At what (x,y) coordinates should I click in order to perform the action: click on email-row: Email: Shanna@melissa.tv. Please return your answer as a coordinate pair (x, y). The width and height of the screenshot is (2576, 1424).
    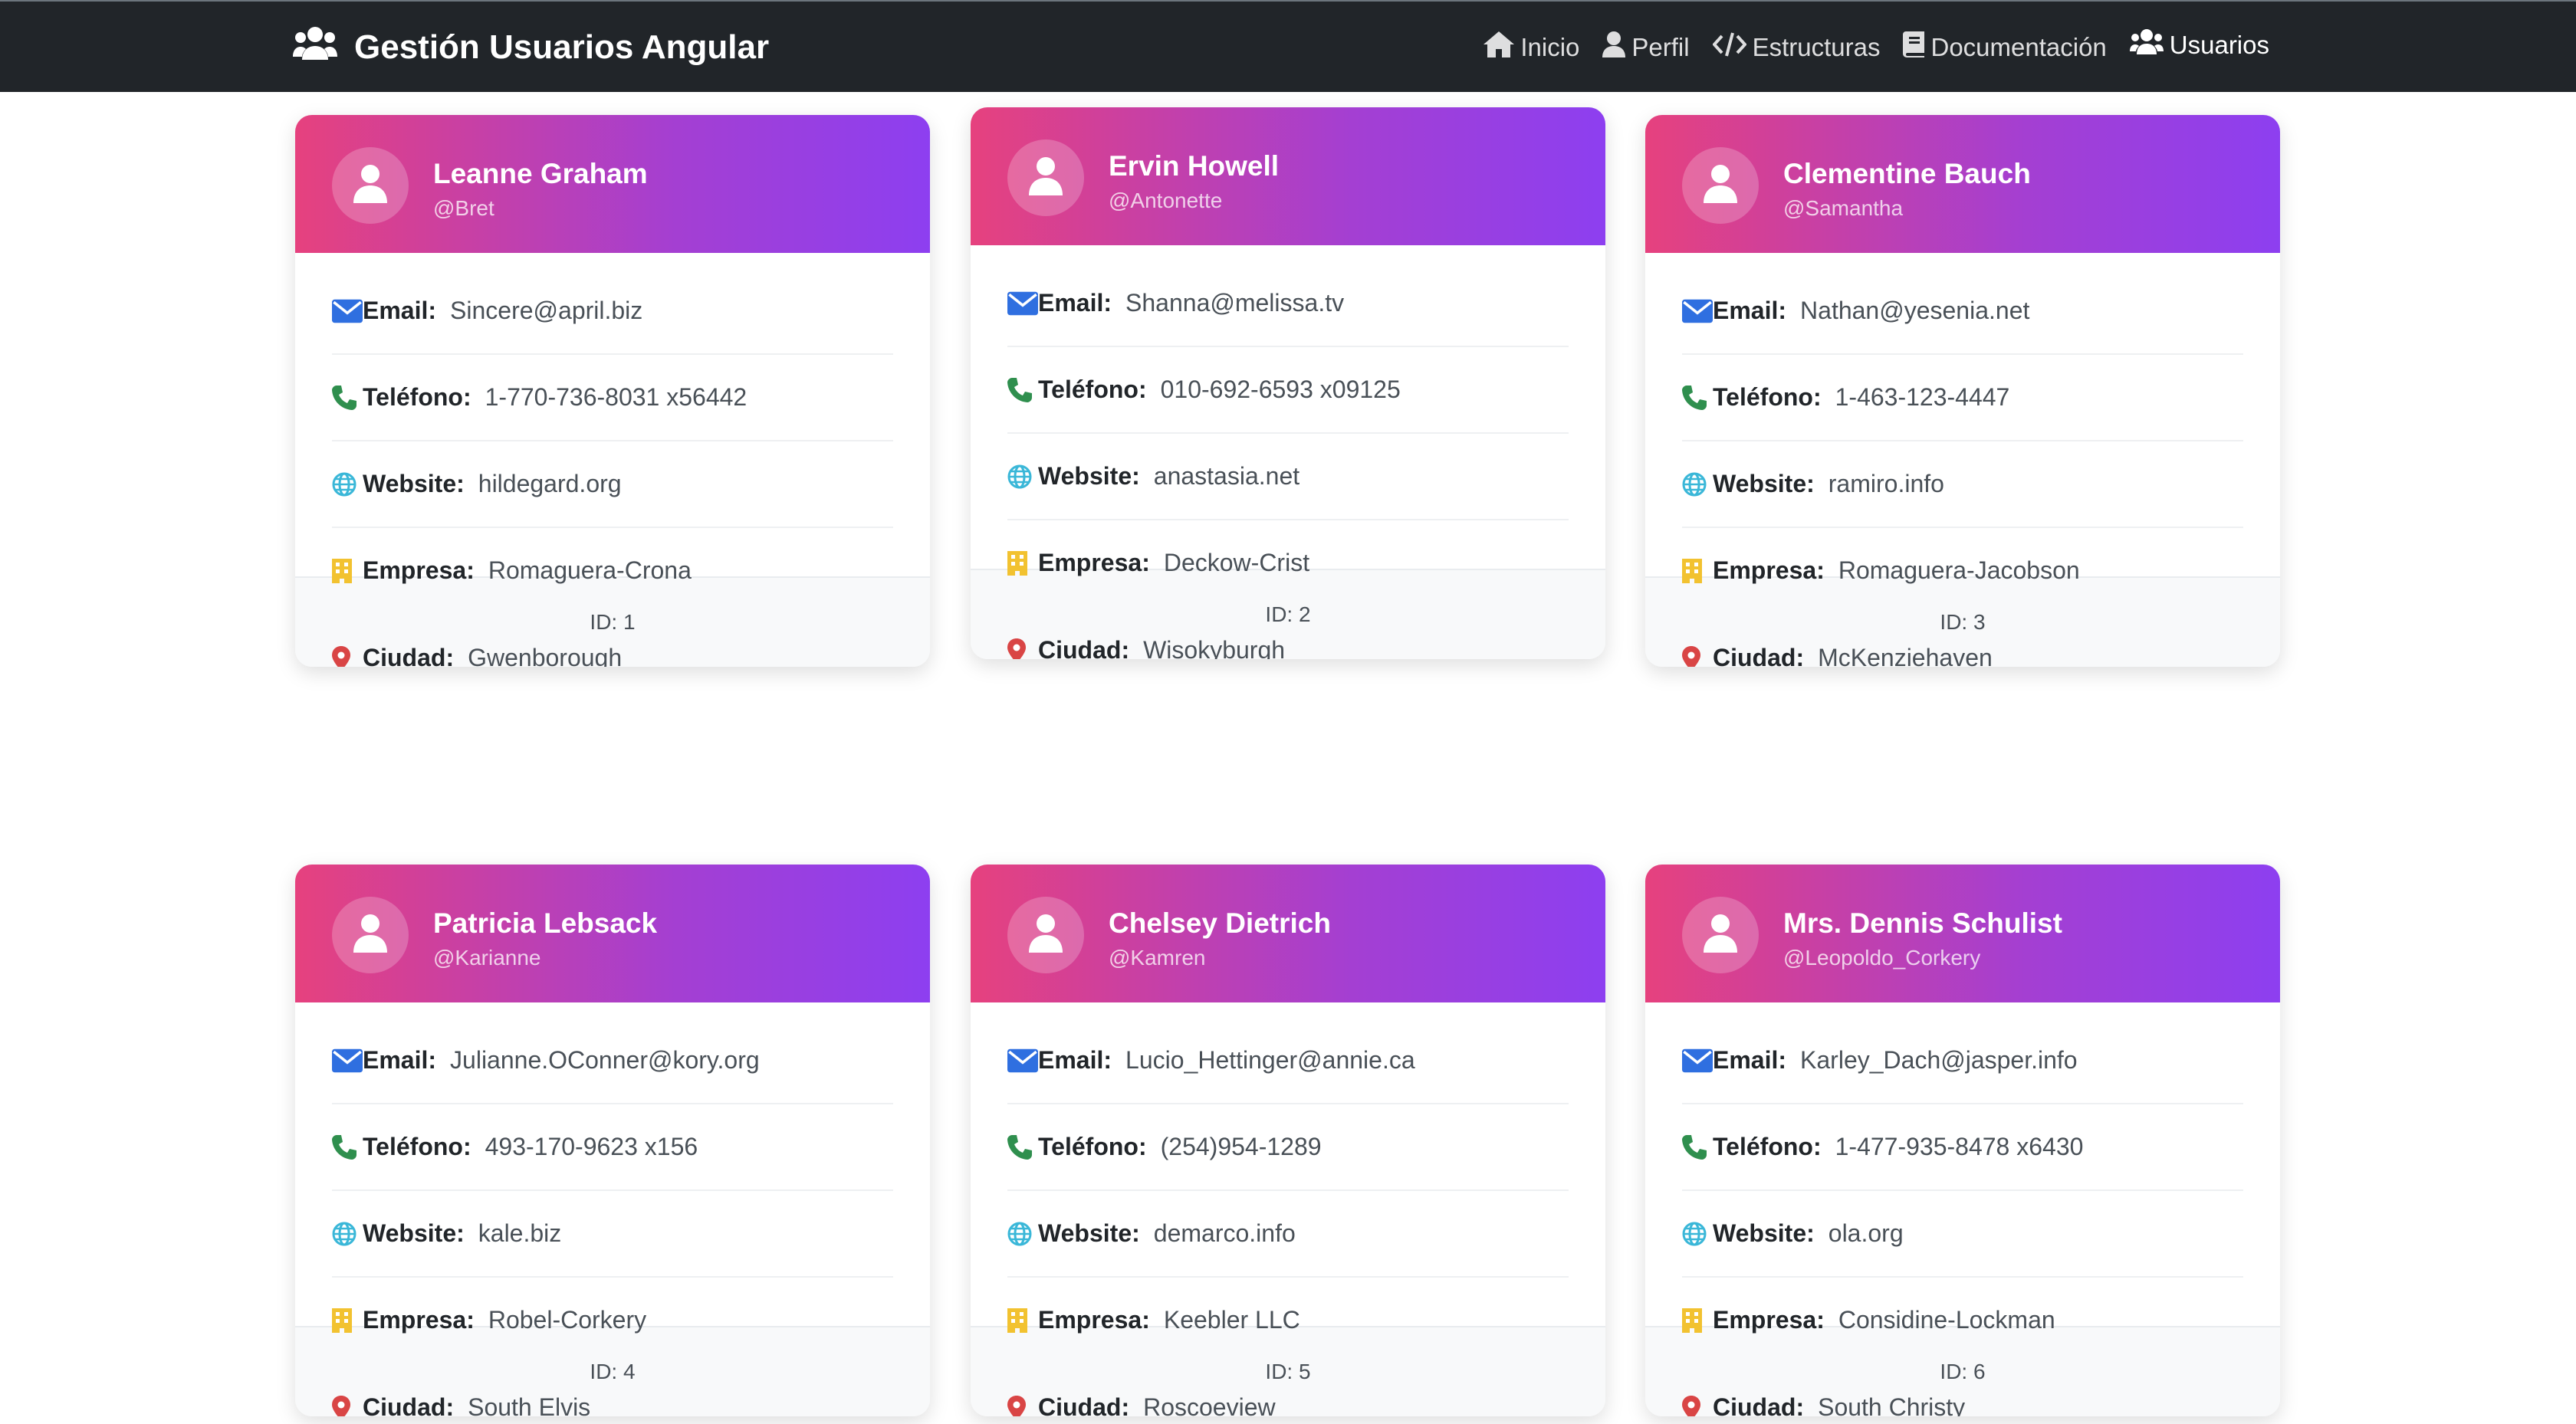
    Looking at the image, I should click on (1288, 304).